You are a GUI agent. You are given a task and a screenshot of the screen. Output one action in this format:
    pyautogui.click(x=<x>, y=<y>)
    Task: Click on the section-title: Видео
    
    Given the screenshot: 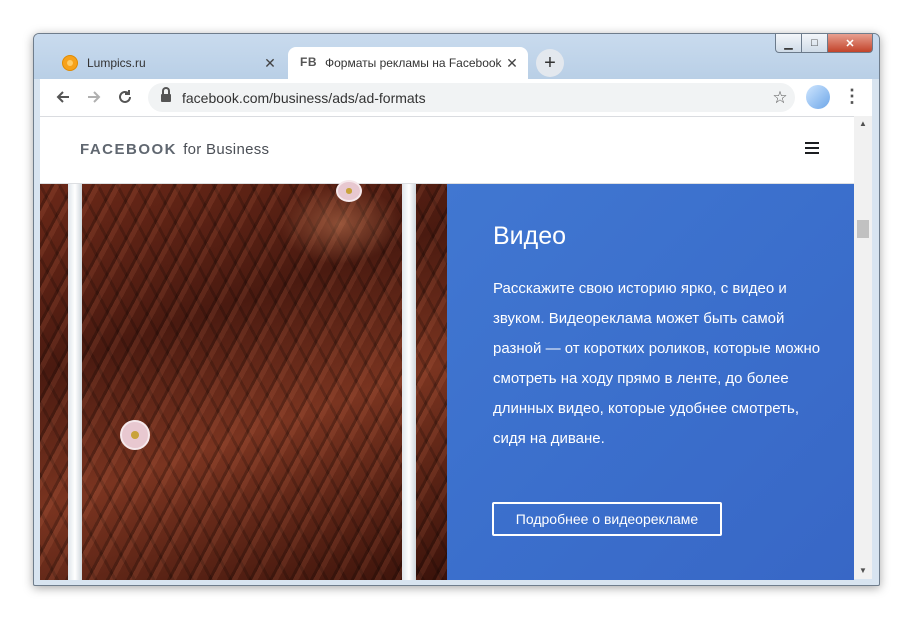 What is the action you would take?
    pyautogui.click(x=530, y=236)
    